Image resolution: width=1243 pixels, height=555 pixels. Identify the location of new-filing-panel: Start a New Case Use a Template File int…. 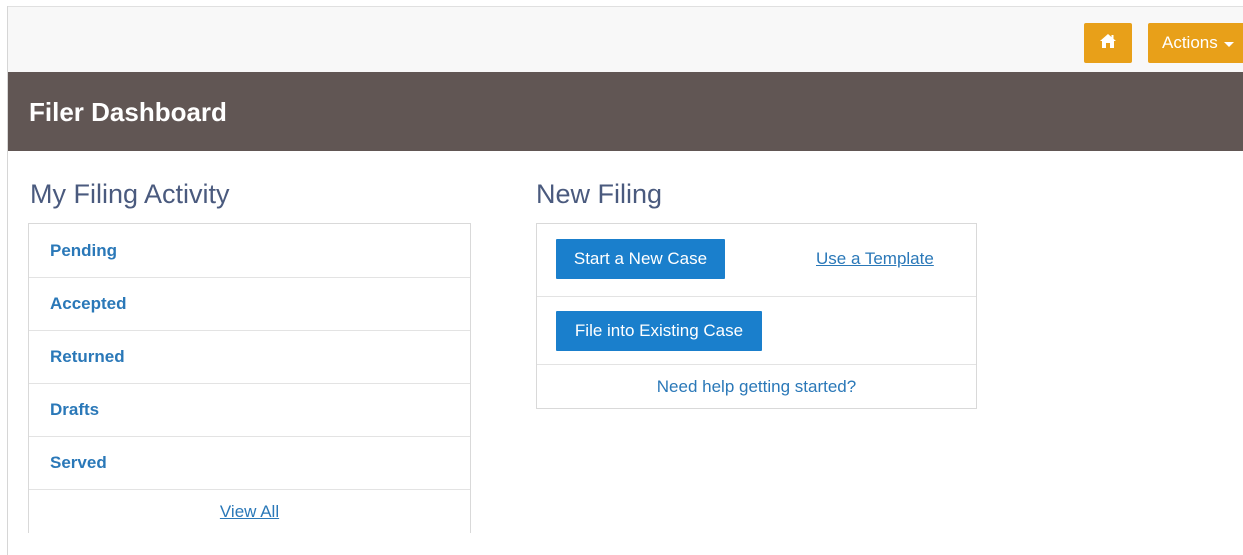
(756, 316).